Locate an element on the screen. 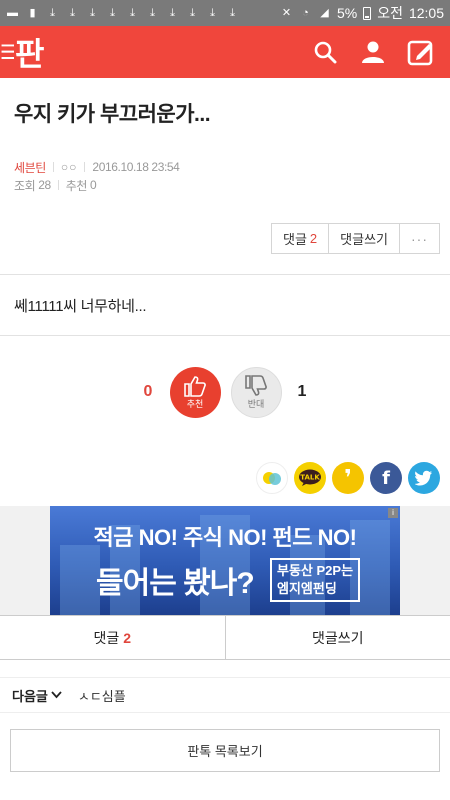  comments-button: 댓글 2 is located at coordinates (301, 238).